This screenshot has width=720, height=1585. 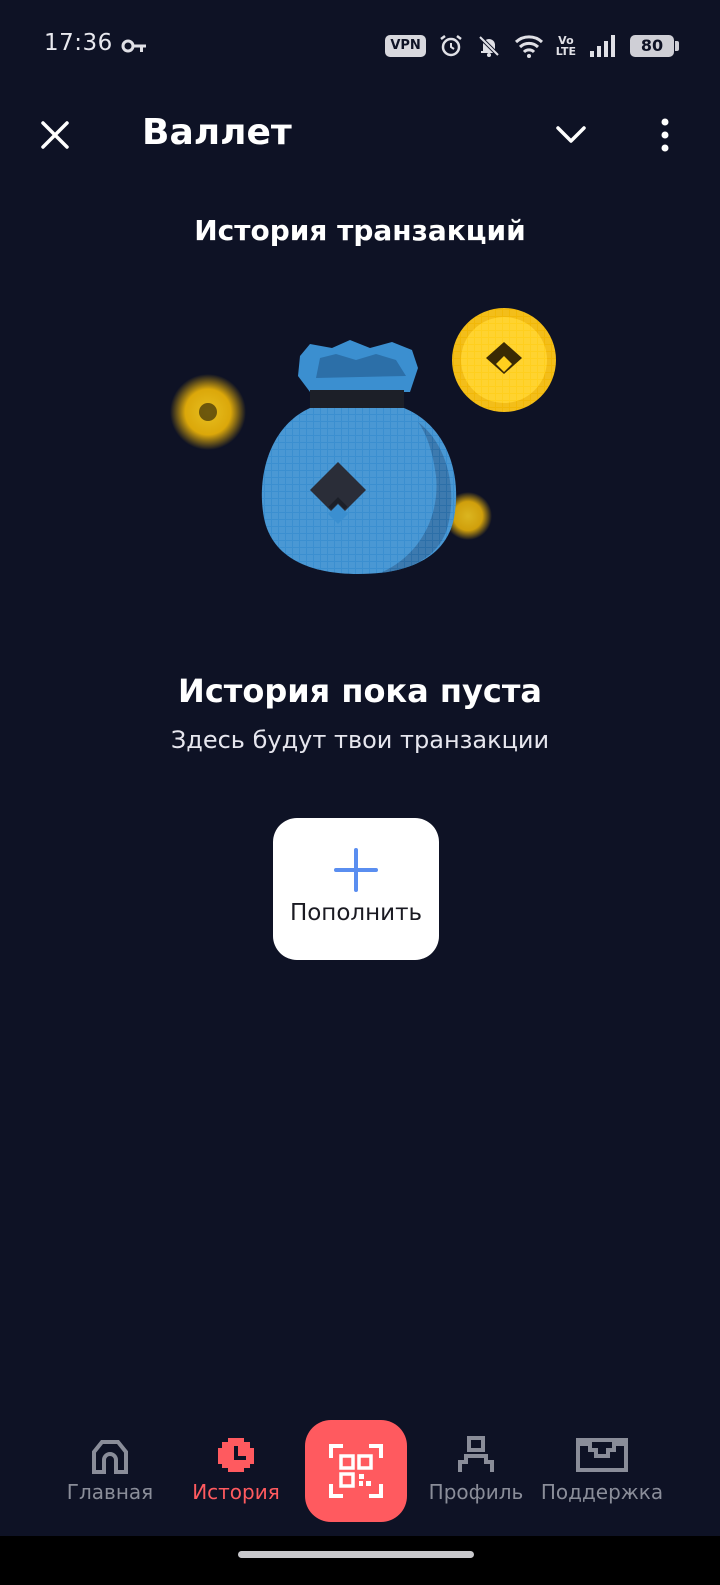 What do you see at coordinates (360, 46) in the screenshot?
I see `status-bar: 17:36 VPN Vo LTE 80` at bounding box center [360, 46].